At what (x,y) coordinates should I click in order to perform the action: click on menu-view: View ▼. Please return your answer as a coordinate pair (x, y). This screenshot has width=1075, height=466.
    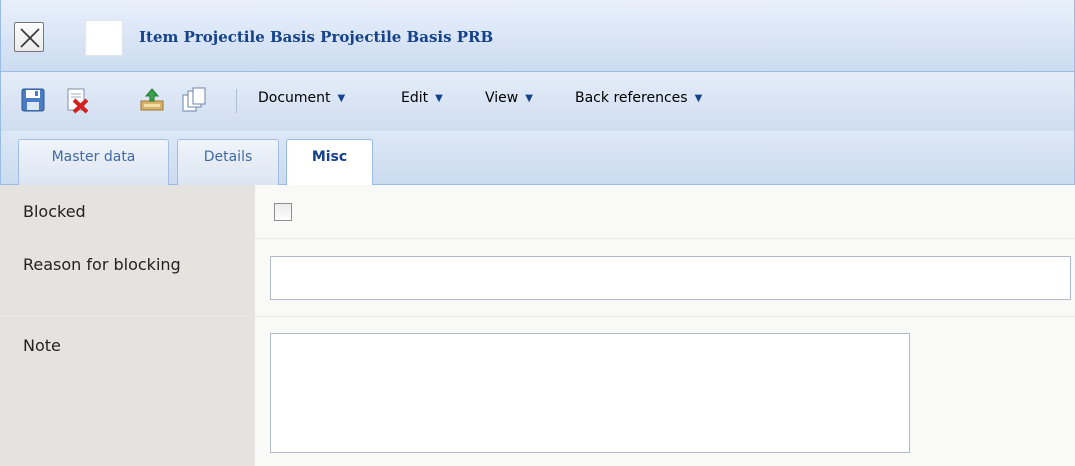
    Looking at the image, I should click on (509, 98).